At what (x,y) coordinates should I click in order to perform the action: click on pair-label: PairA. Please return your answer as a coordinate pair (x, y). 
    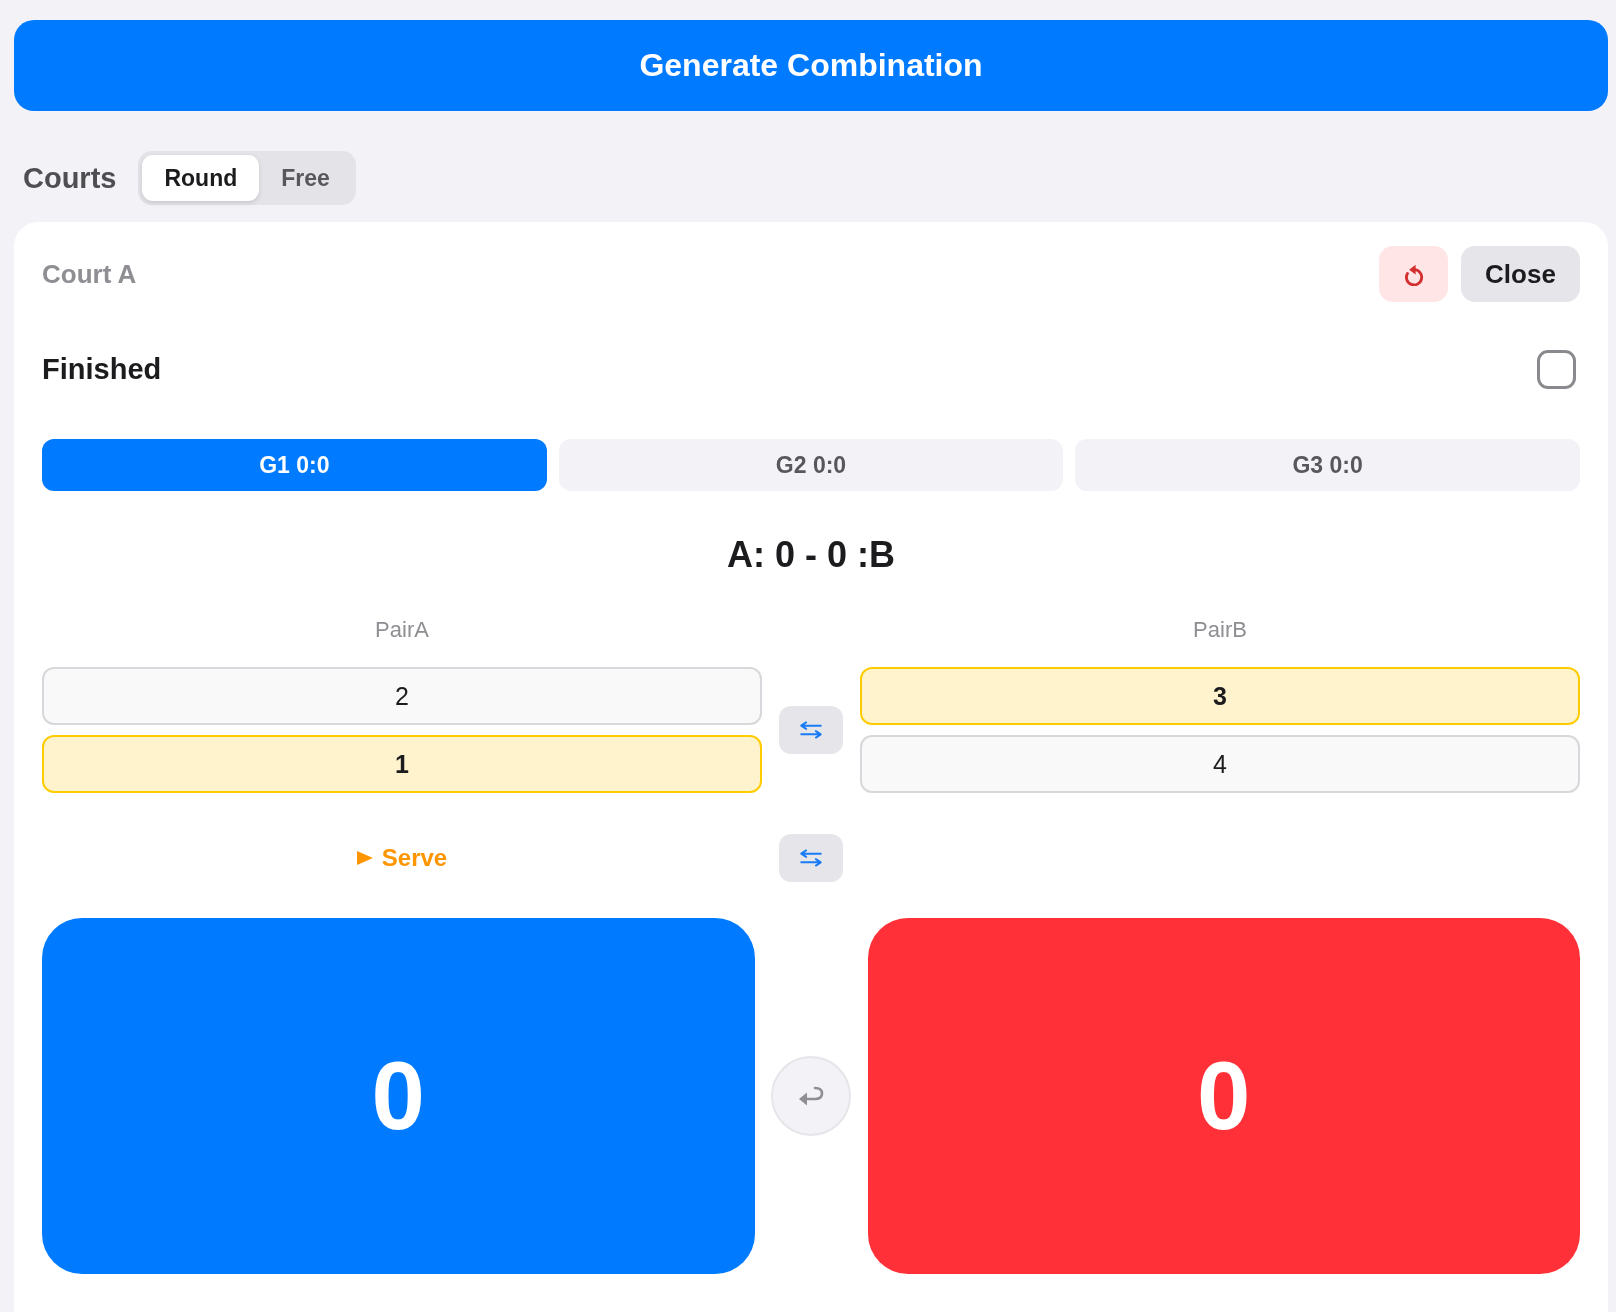
    Looking at the image, I should click on (402, 630).